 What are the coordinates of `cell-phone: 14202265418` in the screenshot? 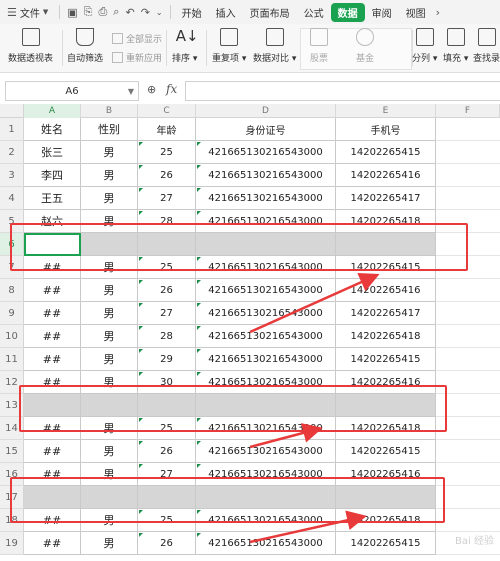 It's located at (386, 336).